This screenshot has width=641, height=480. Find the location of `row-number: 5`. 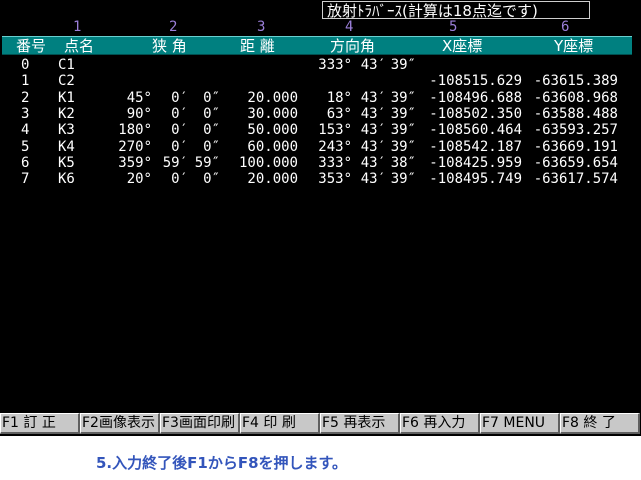

row-number: 5 is located at coordinates (25, 146).